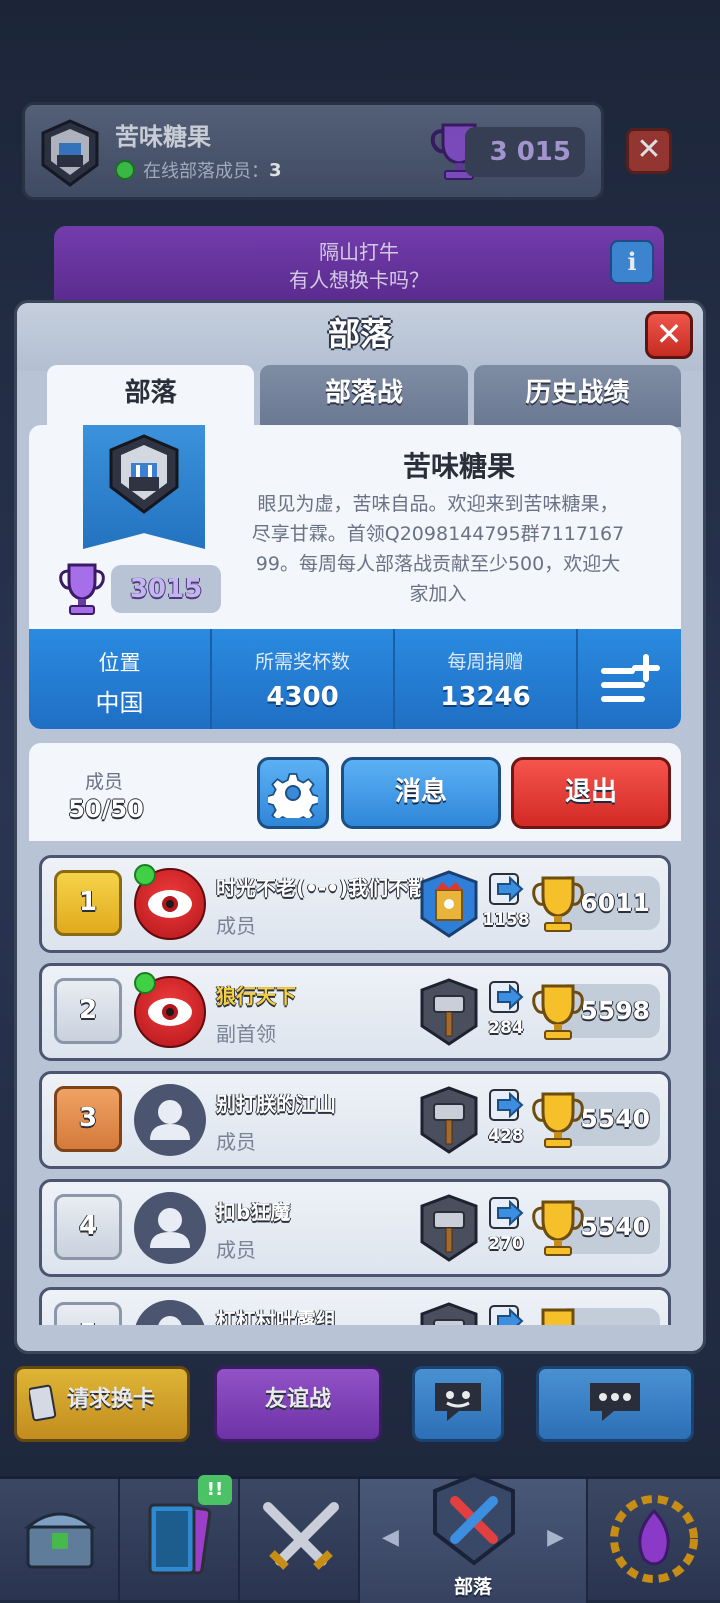  I want to click on tab-clan-war: 部落战, so click(364, 396).